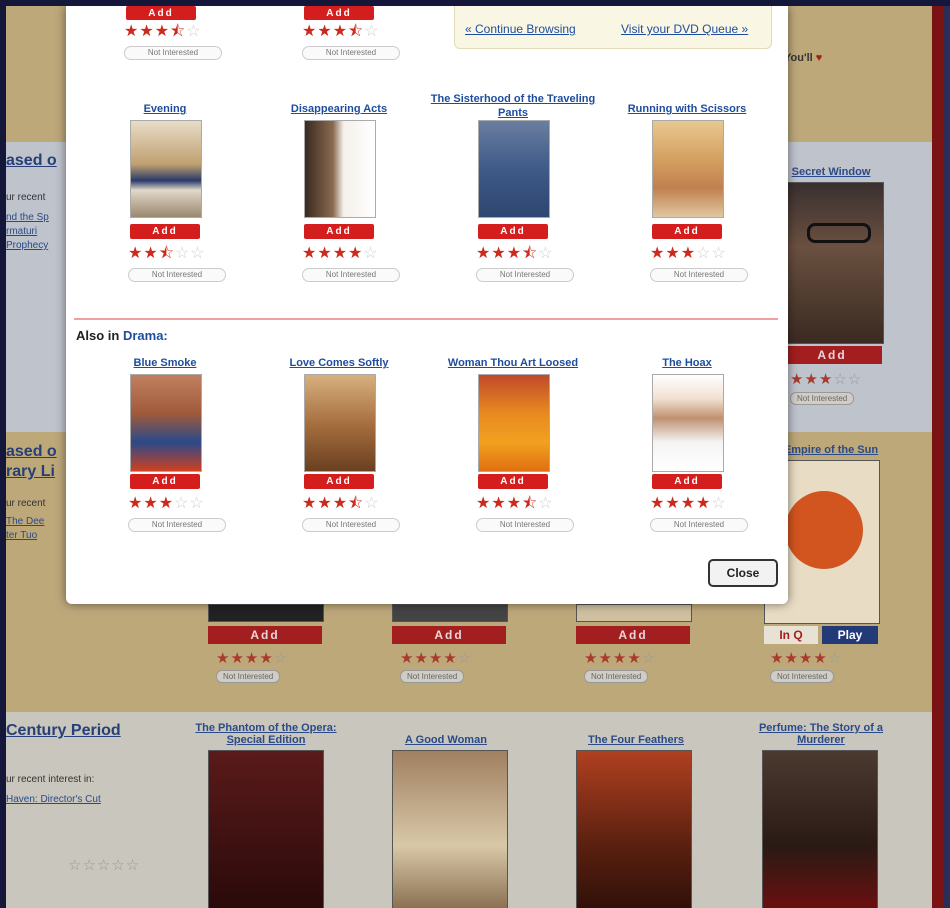 The image size is (950, 908). I want to click on genre-link: Drama:, so click(145, 335).